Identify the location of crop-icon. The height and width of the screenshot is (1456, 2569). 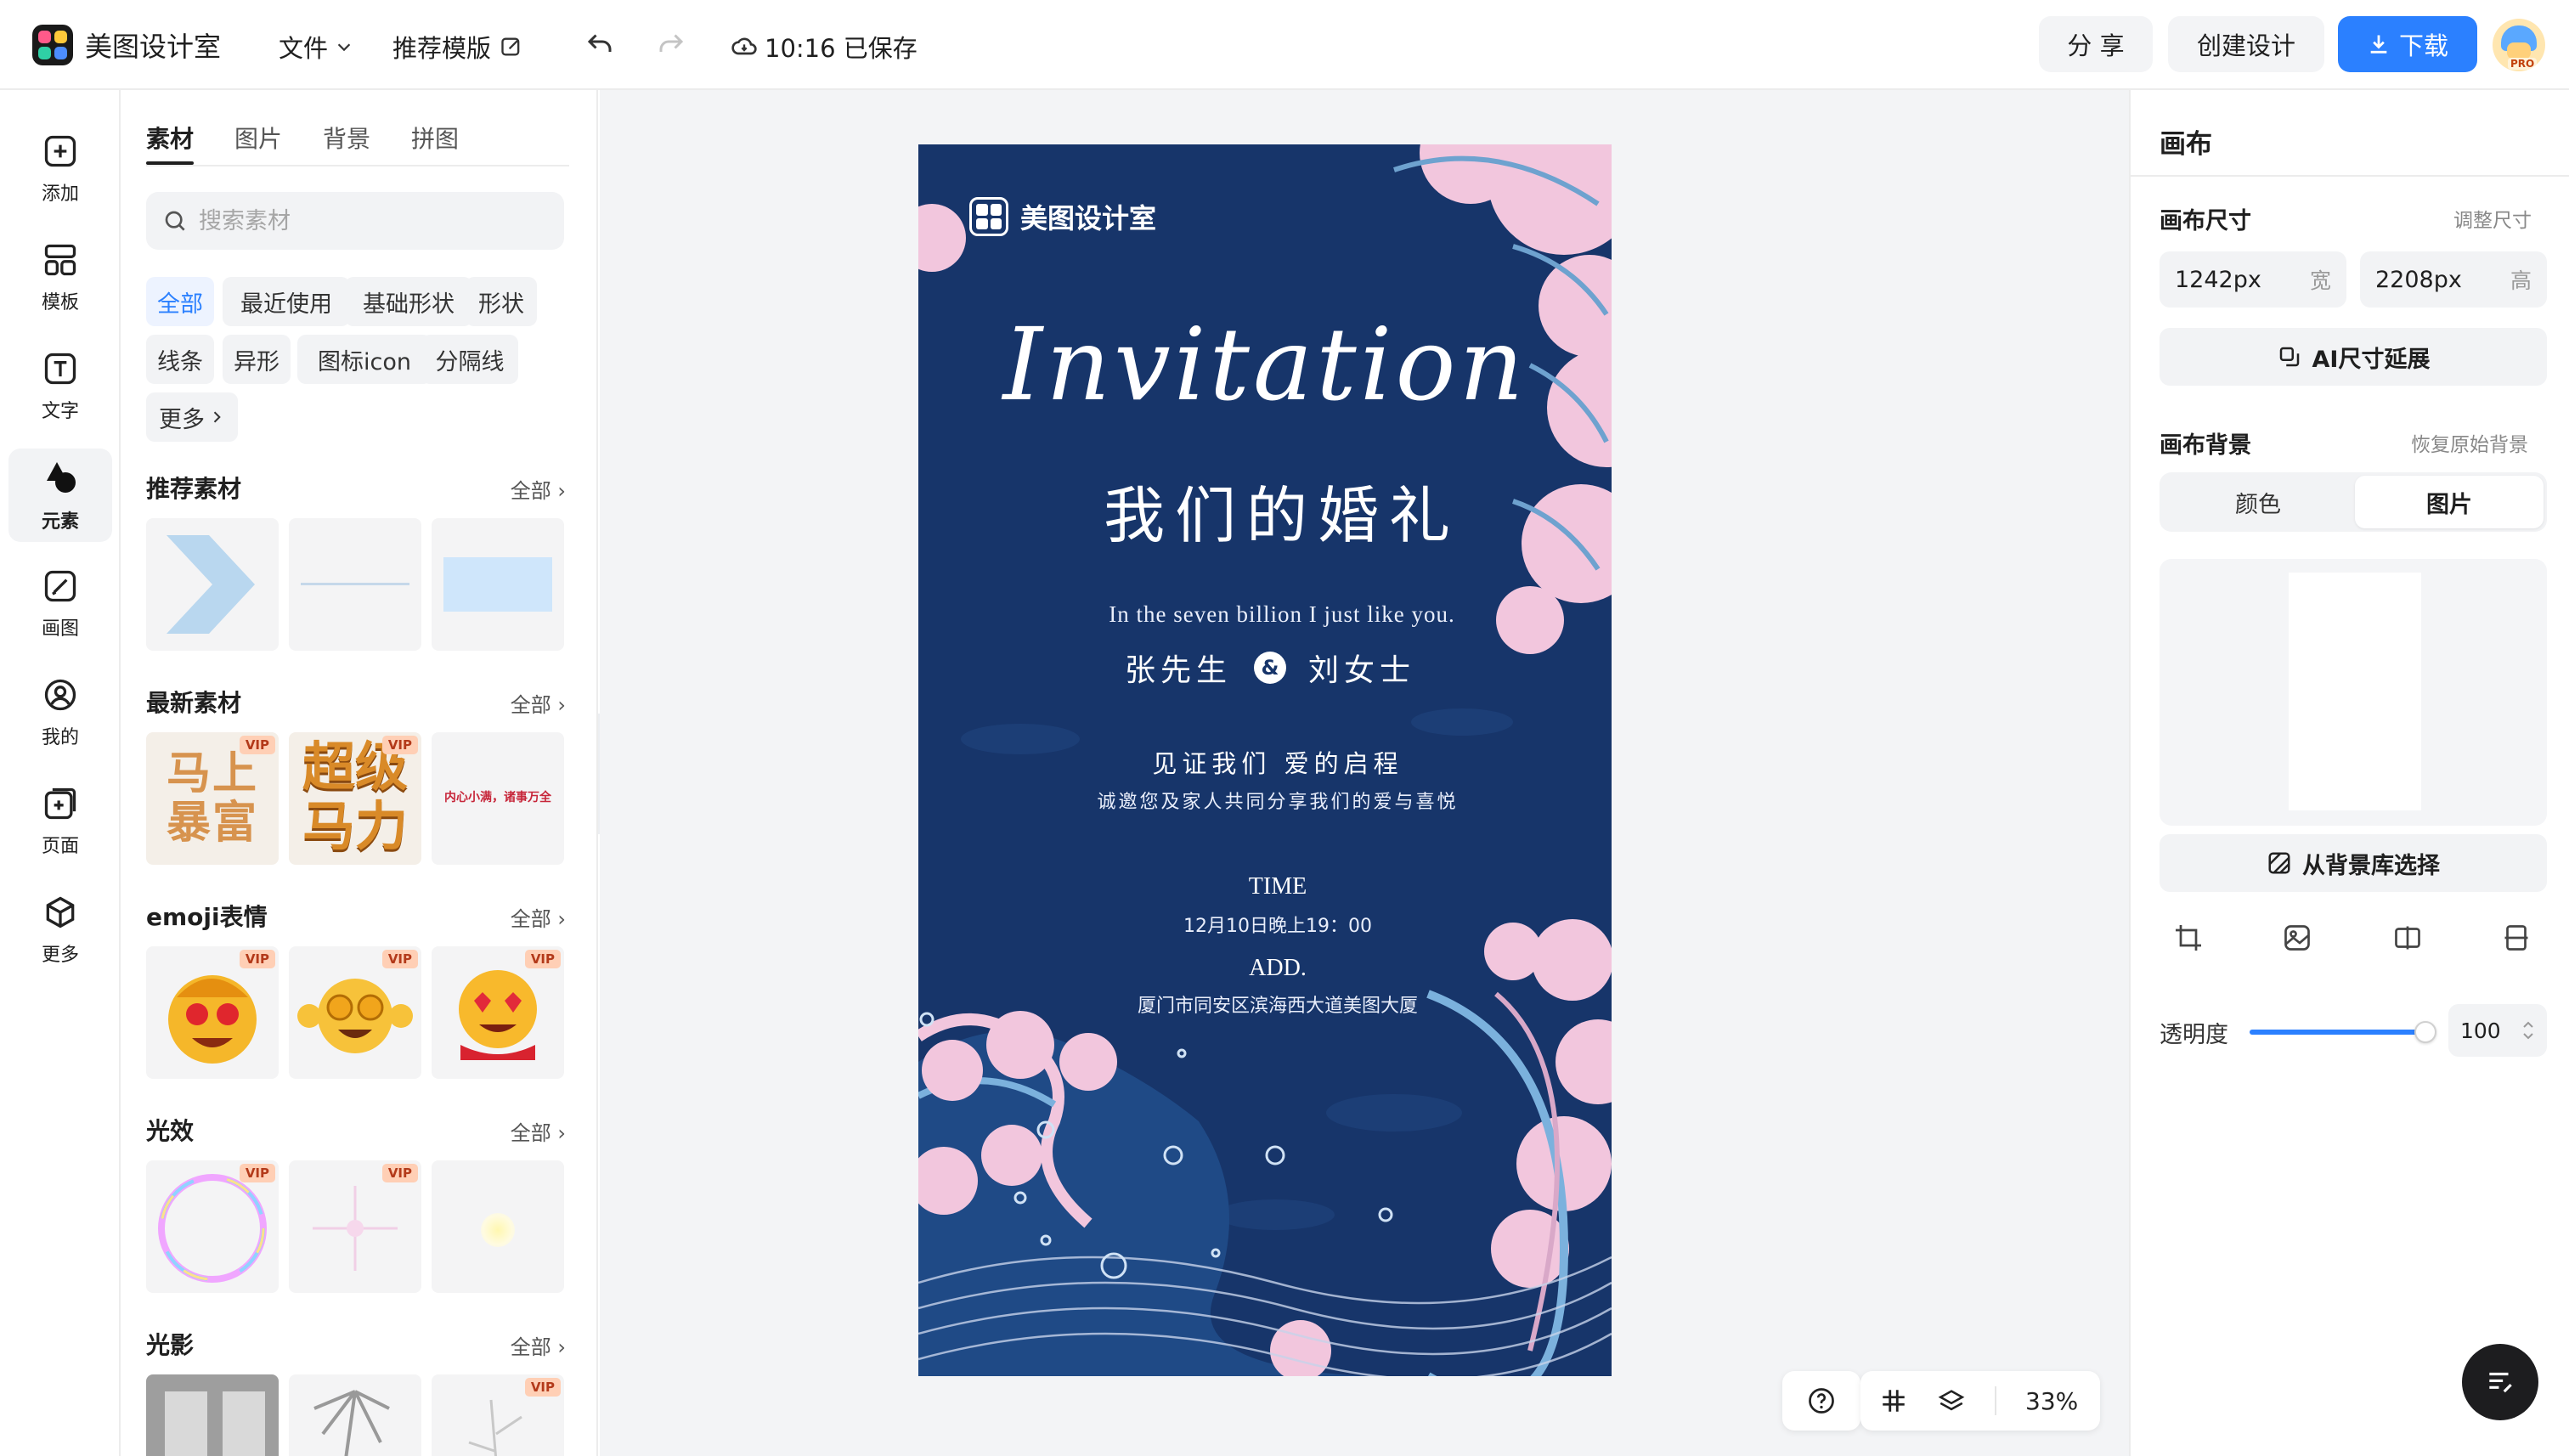
(2189, 938).